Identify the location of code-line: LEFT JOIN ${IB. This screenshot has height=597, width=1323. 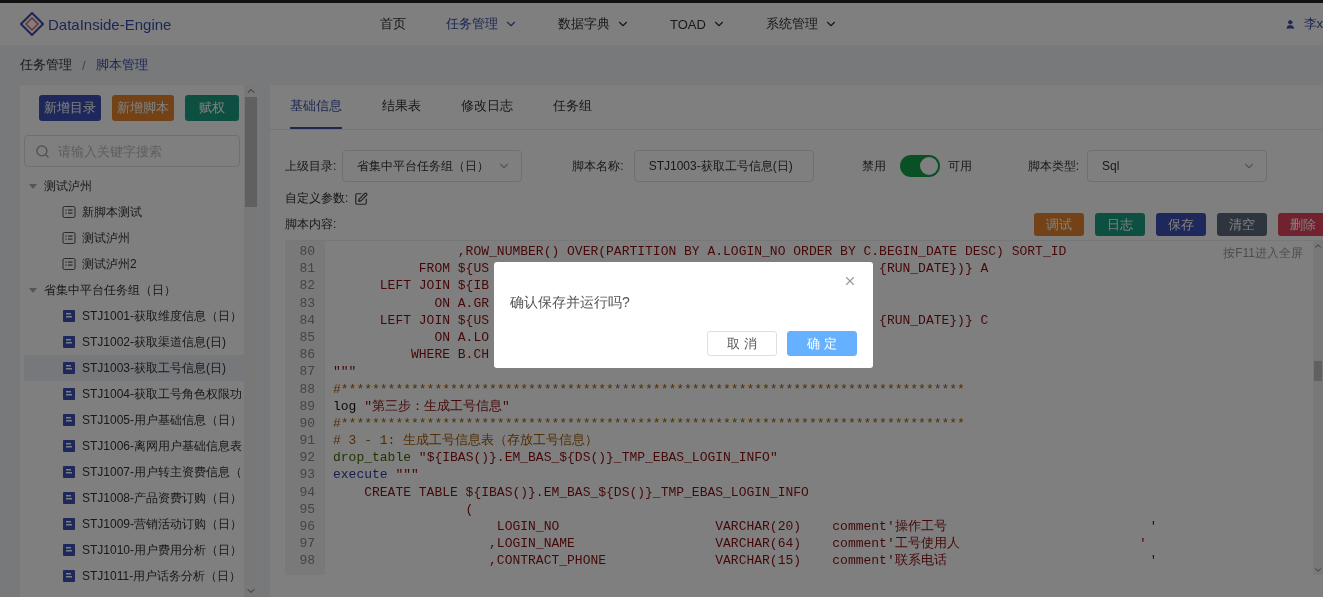
(434, 286).